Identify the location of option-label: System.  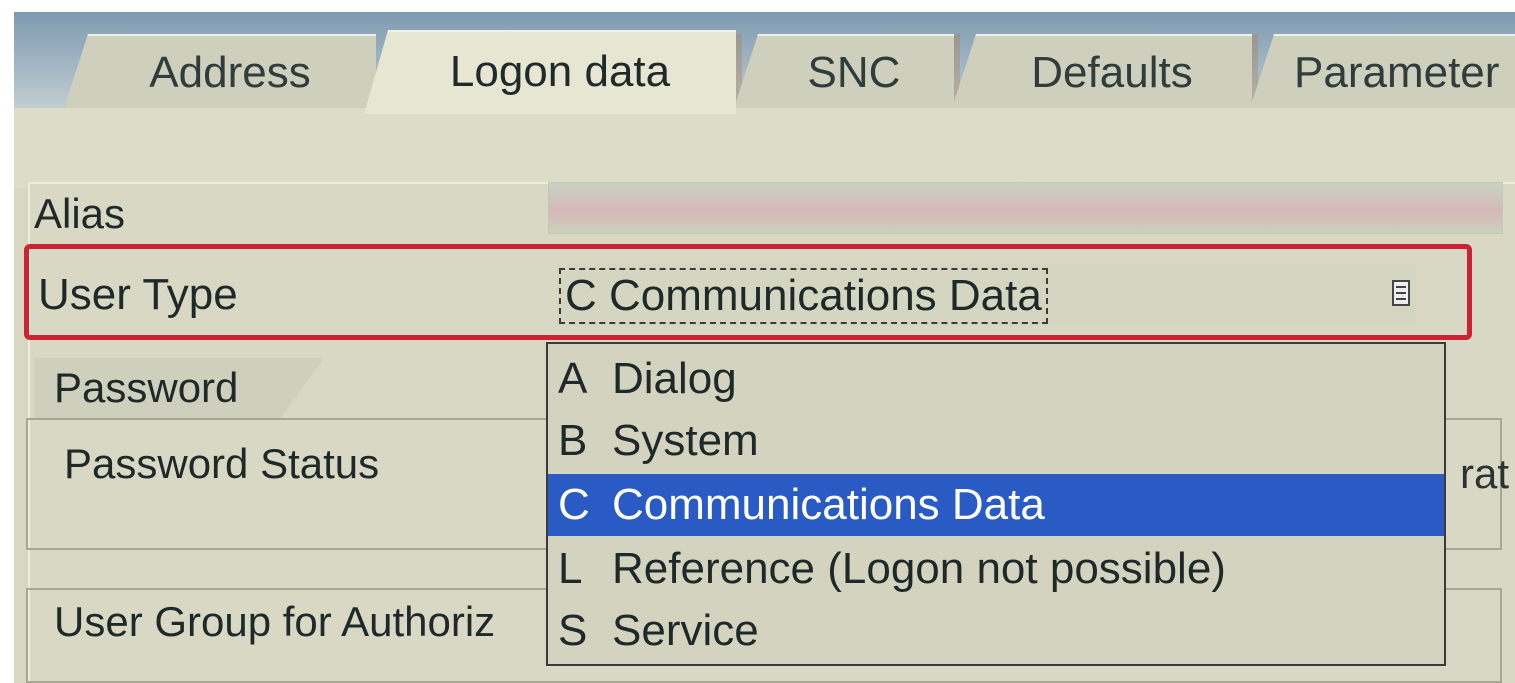
(685, 440).